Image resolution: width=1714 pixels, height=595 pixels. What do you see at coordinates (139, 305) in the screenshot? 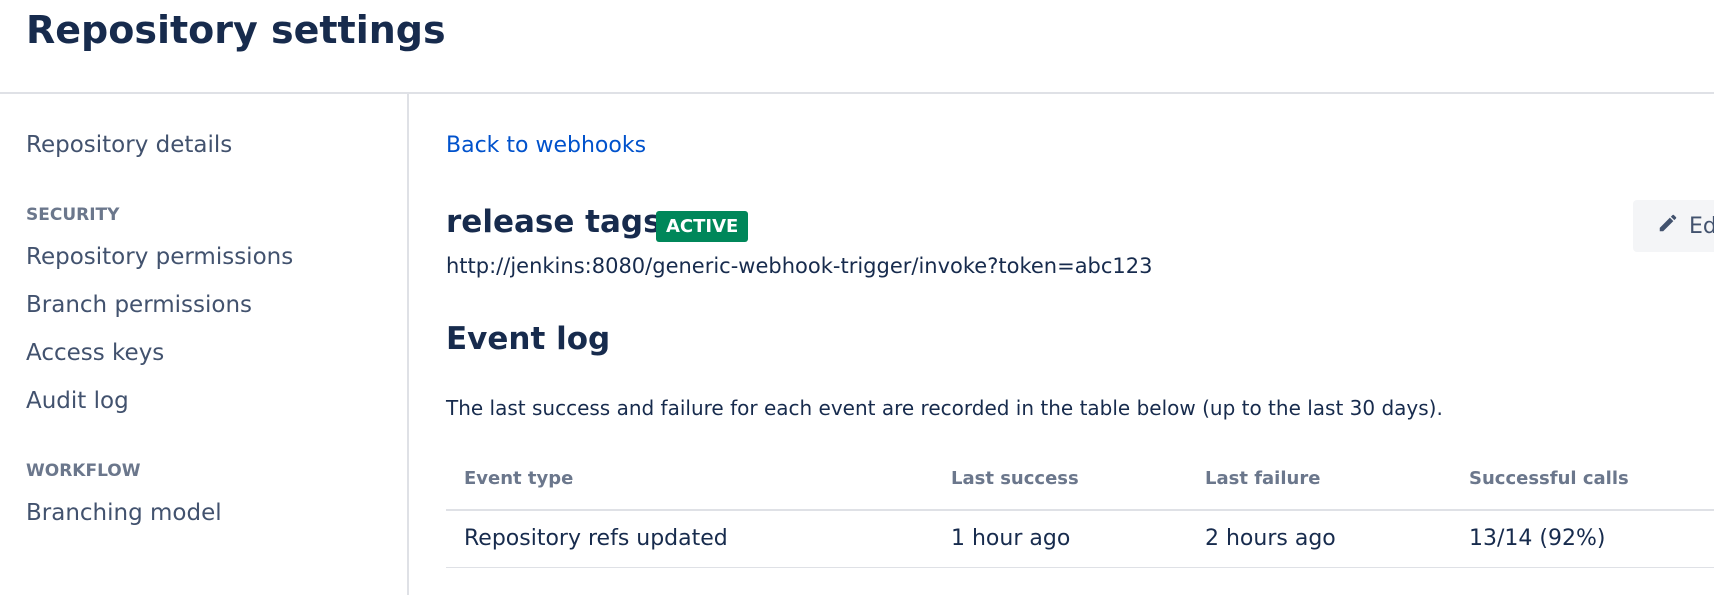
I see `sidebar-item-branch-permissions: Branch permissions` at bounding box center [139, 305].